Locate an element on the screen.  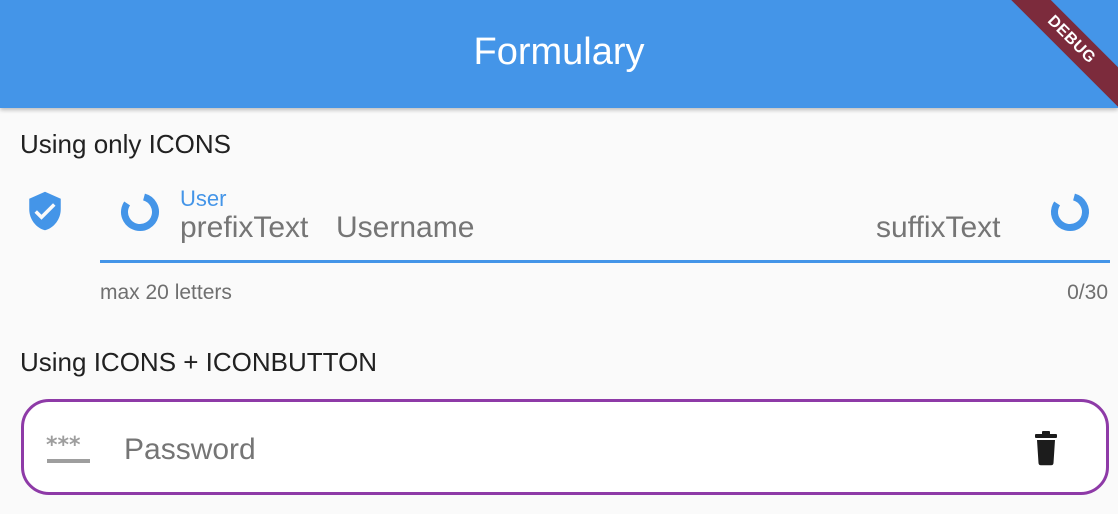
delete-button is located at coordinates (1046, 450).